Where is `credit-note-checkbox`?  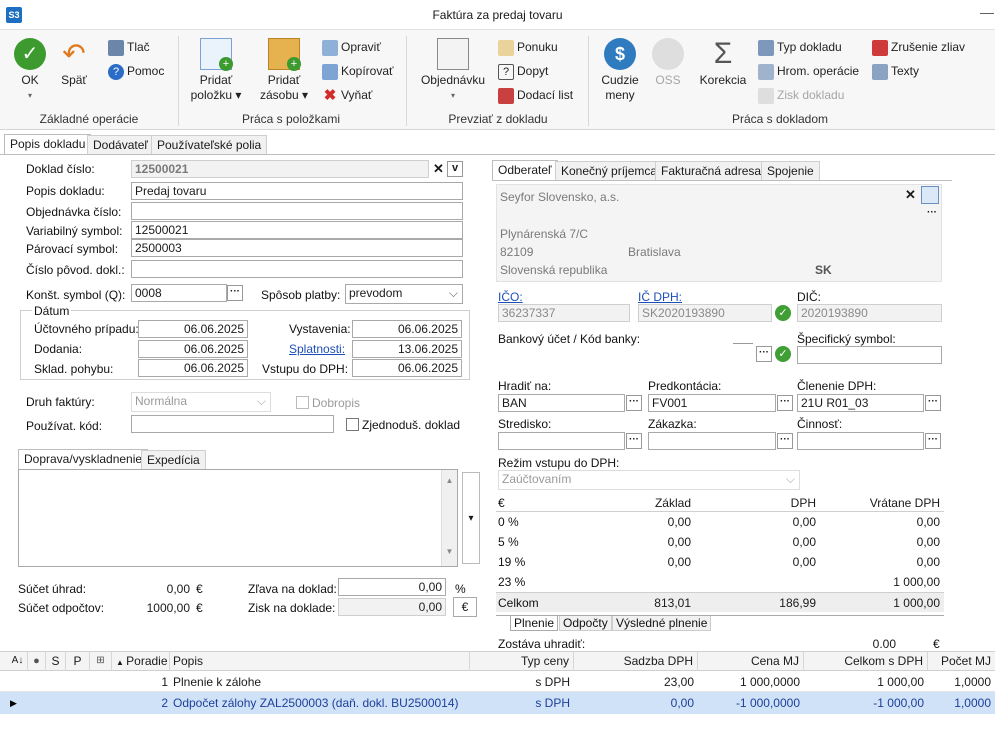
credit-note-checkbox is located at coordinates (302, 402).